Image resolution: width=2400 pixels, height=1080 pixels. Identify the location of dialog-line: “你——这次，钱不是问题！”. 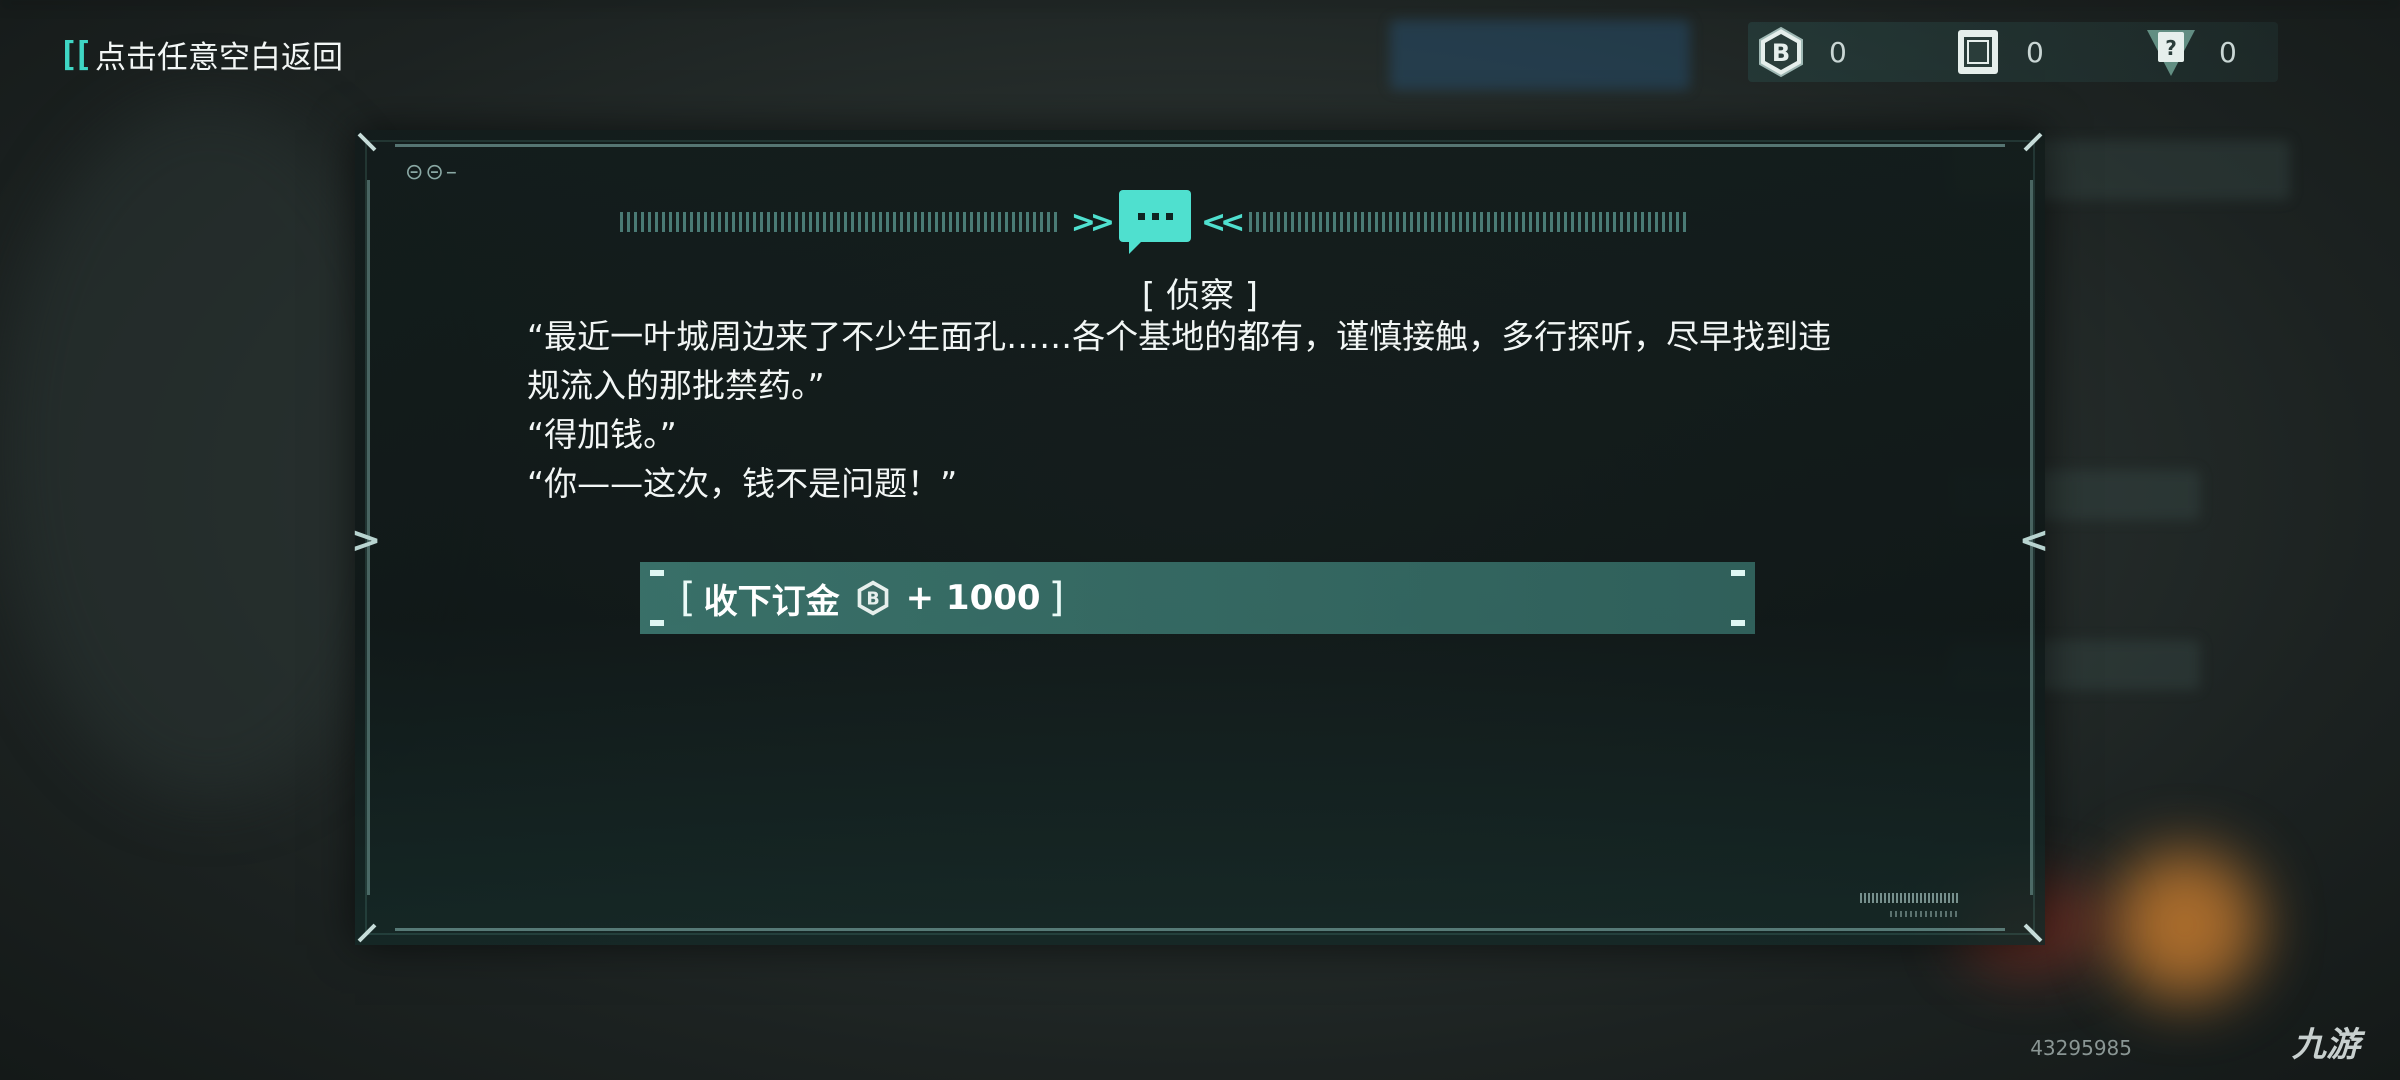
(742, 483).